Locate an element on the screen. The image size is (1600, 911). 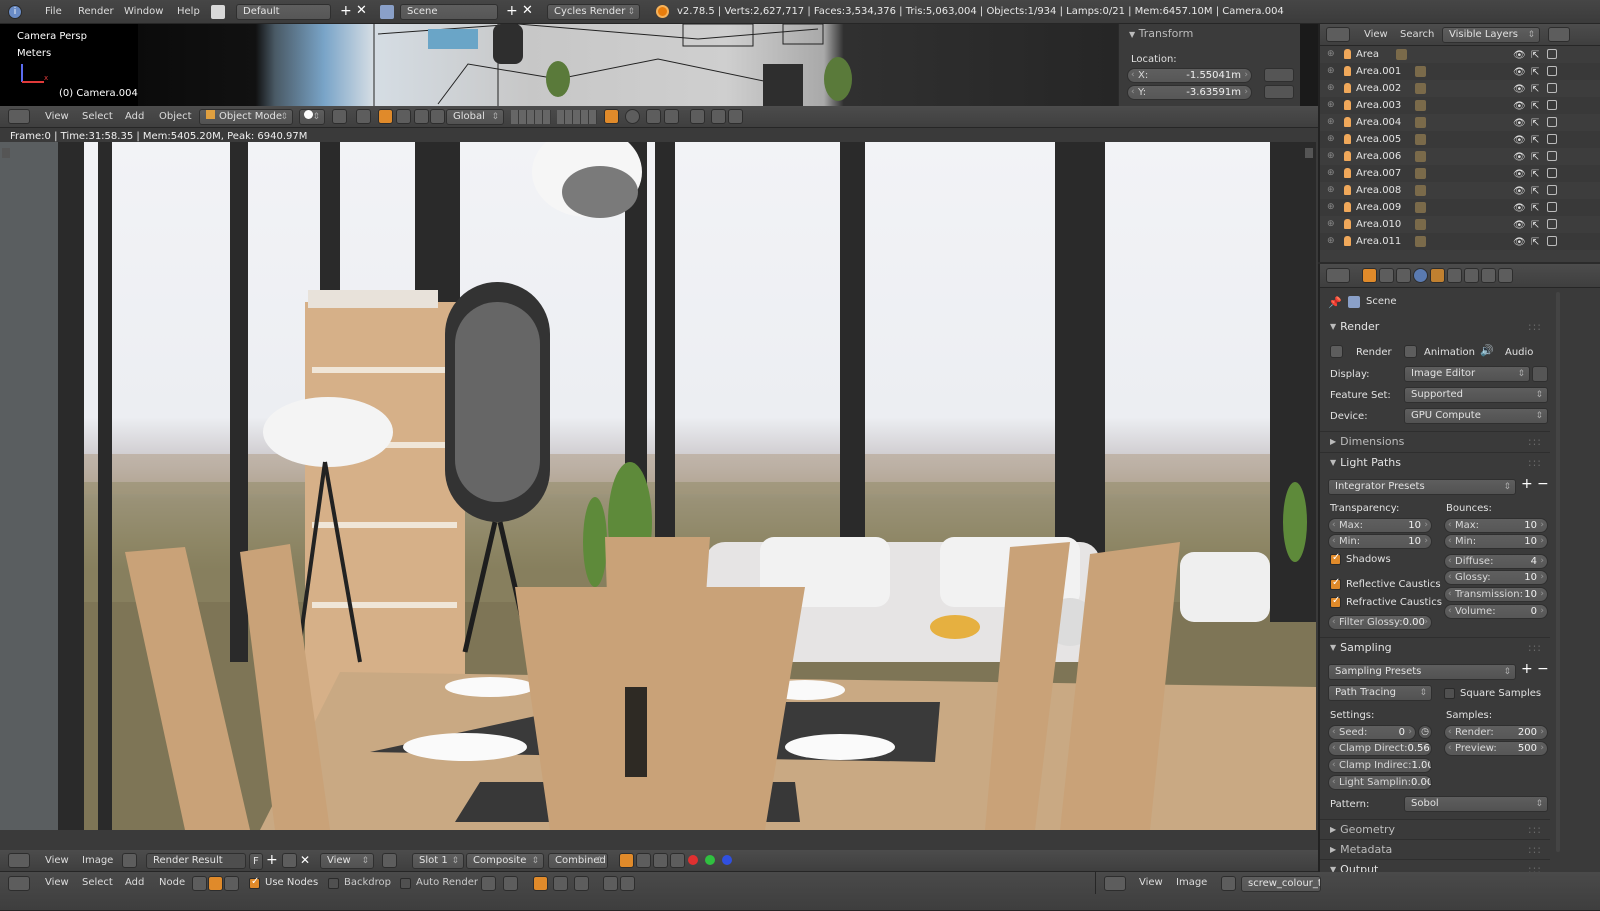
remove-sampling-preset-icon: − is located at coordinates (1543, 669).